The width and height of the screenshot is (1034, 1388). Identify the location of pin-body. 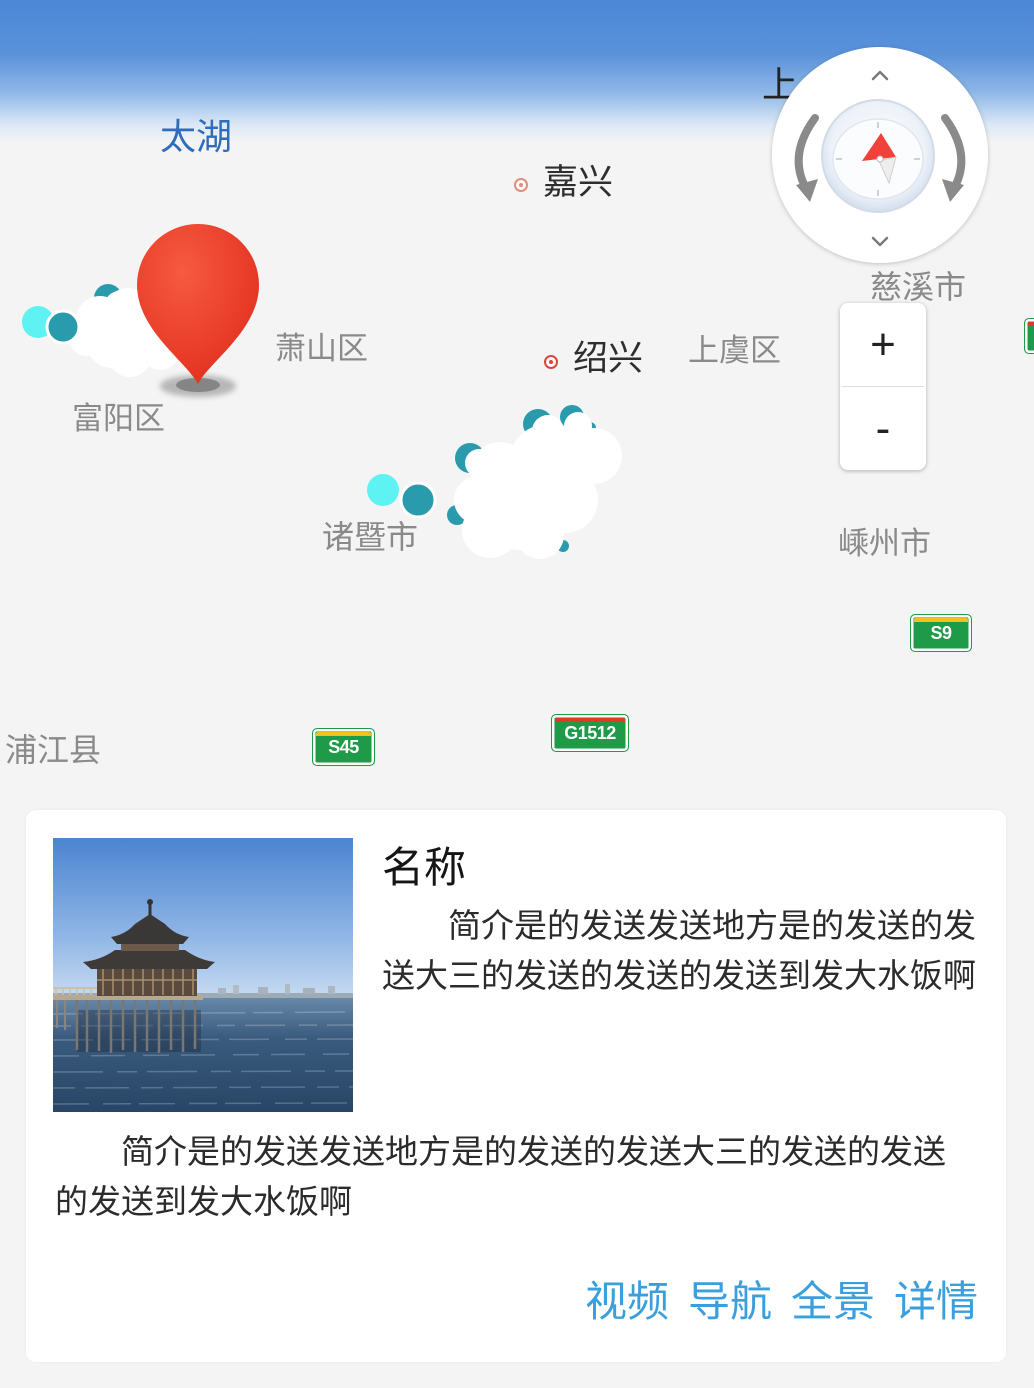
(198, 304).